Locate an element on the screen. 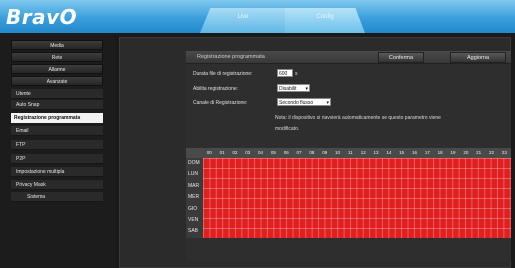 This screenshot has height=268, width=515. schedule-day-mar: MAR is located at coordinates (195, 186).